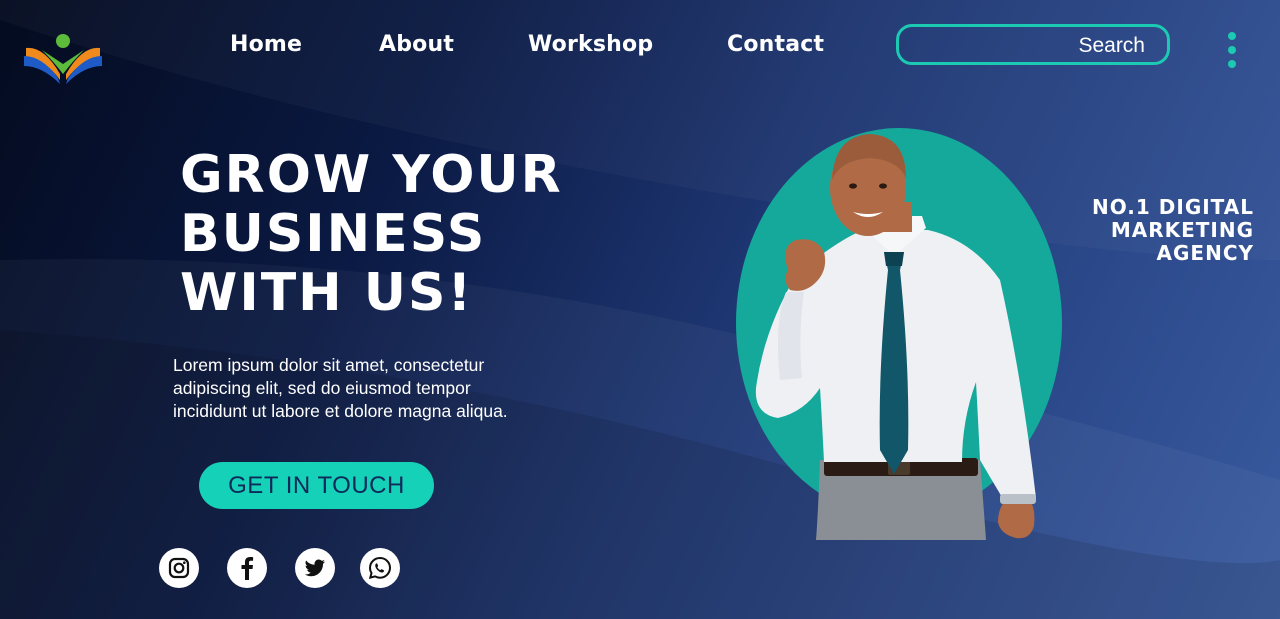 This screenshot has width=1280, height=619. Describe the element at coordinates (322, 388) in the screenshot. I see `description-line: adipiscing elit, sed do eiusmod tempor` at that location.